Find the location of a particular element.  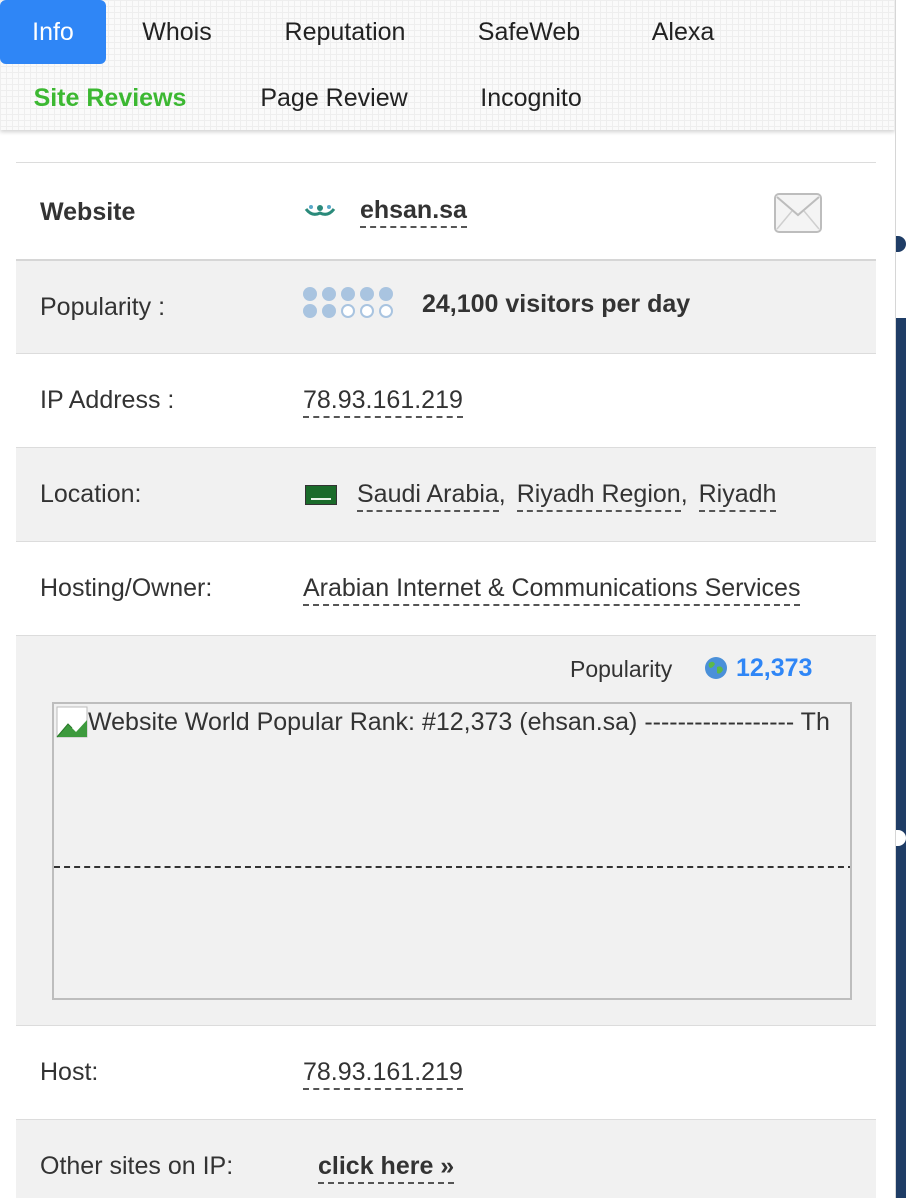

ip-value: 78.93.161.219 is located at coordinates (383, 402).